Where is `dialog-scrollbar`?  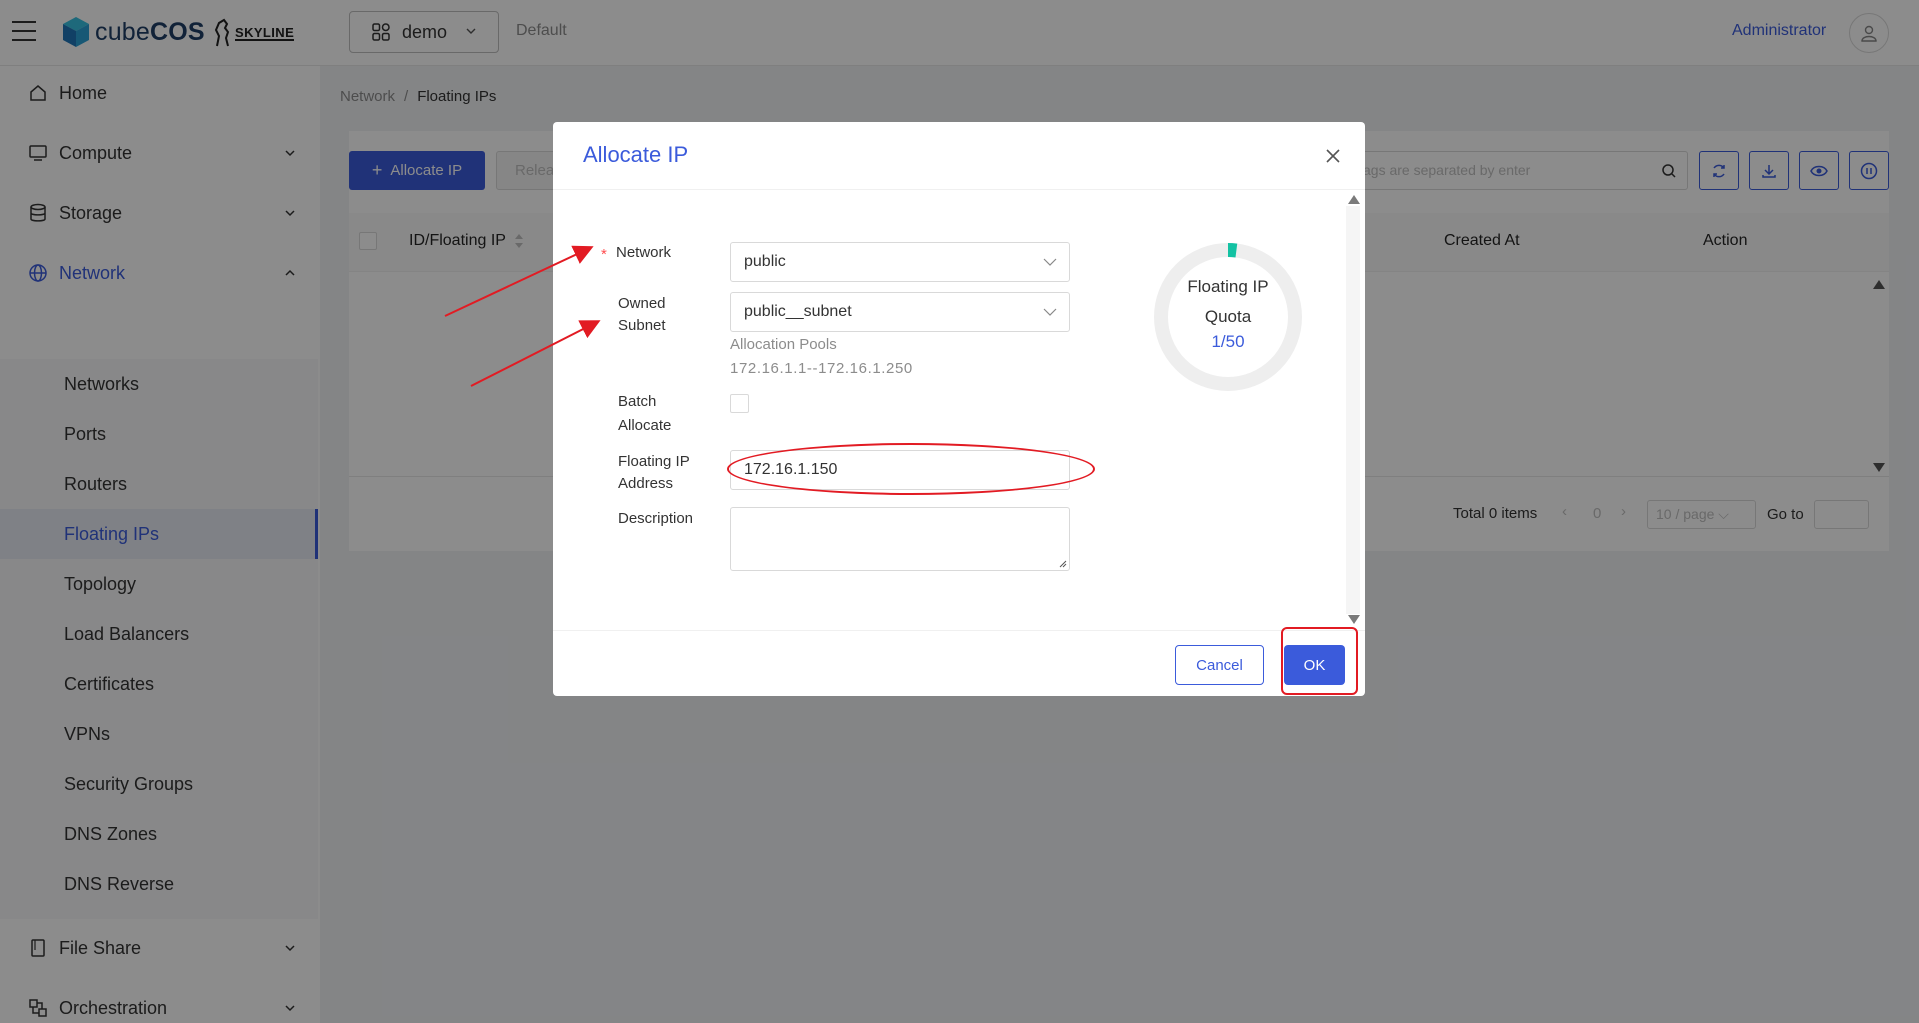
dialog-scrollbar is located at coordinates (1353, 410).